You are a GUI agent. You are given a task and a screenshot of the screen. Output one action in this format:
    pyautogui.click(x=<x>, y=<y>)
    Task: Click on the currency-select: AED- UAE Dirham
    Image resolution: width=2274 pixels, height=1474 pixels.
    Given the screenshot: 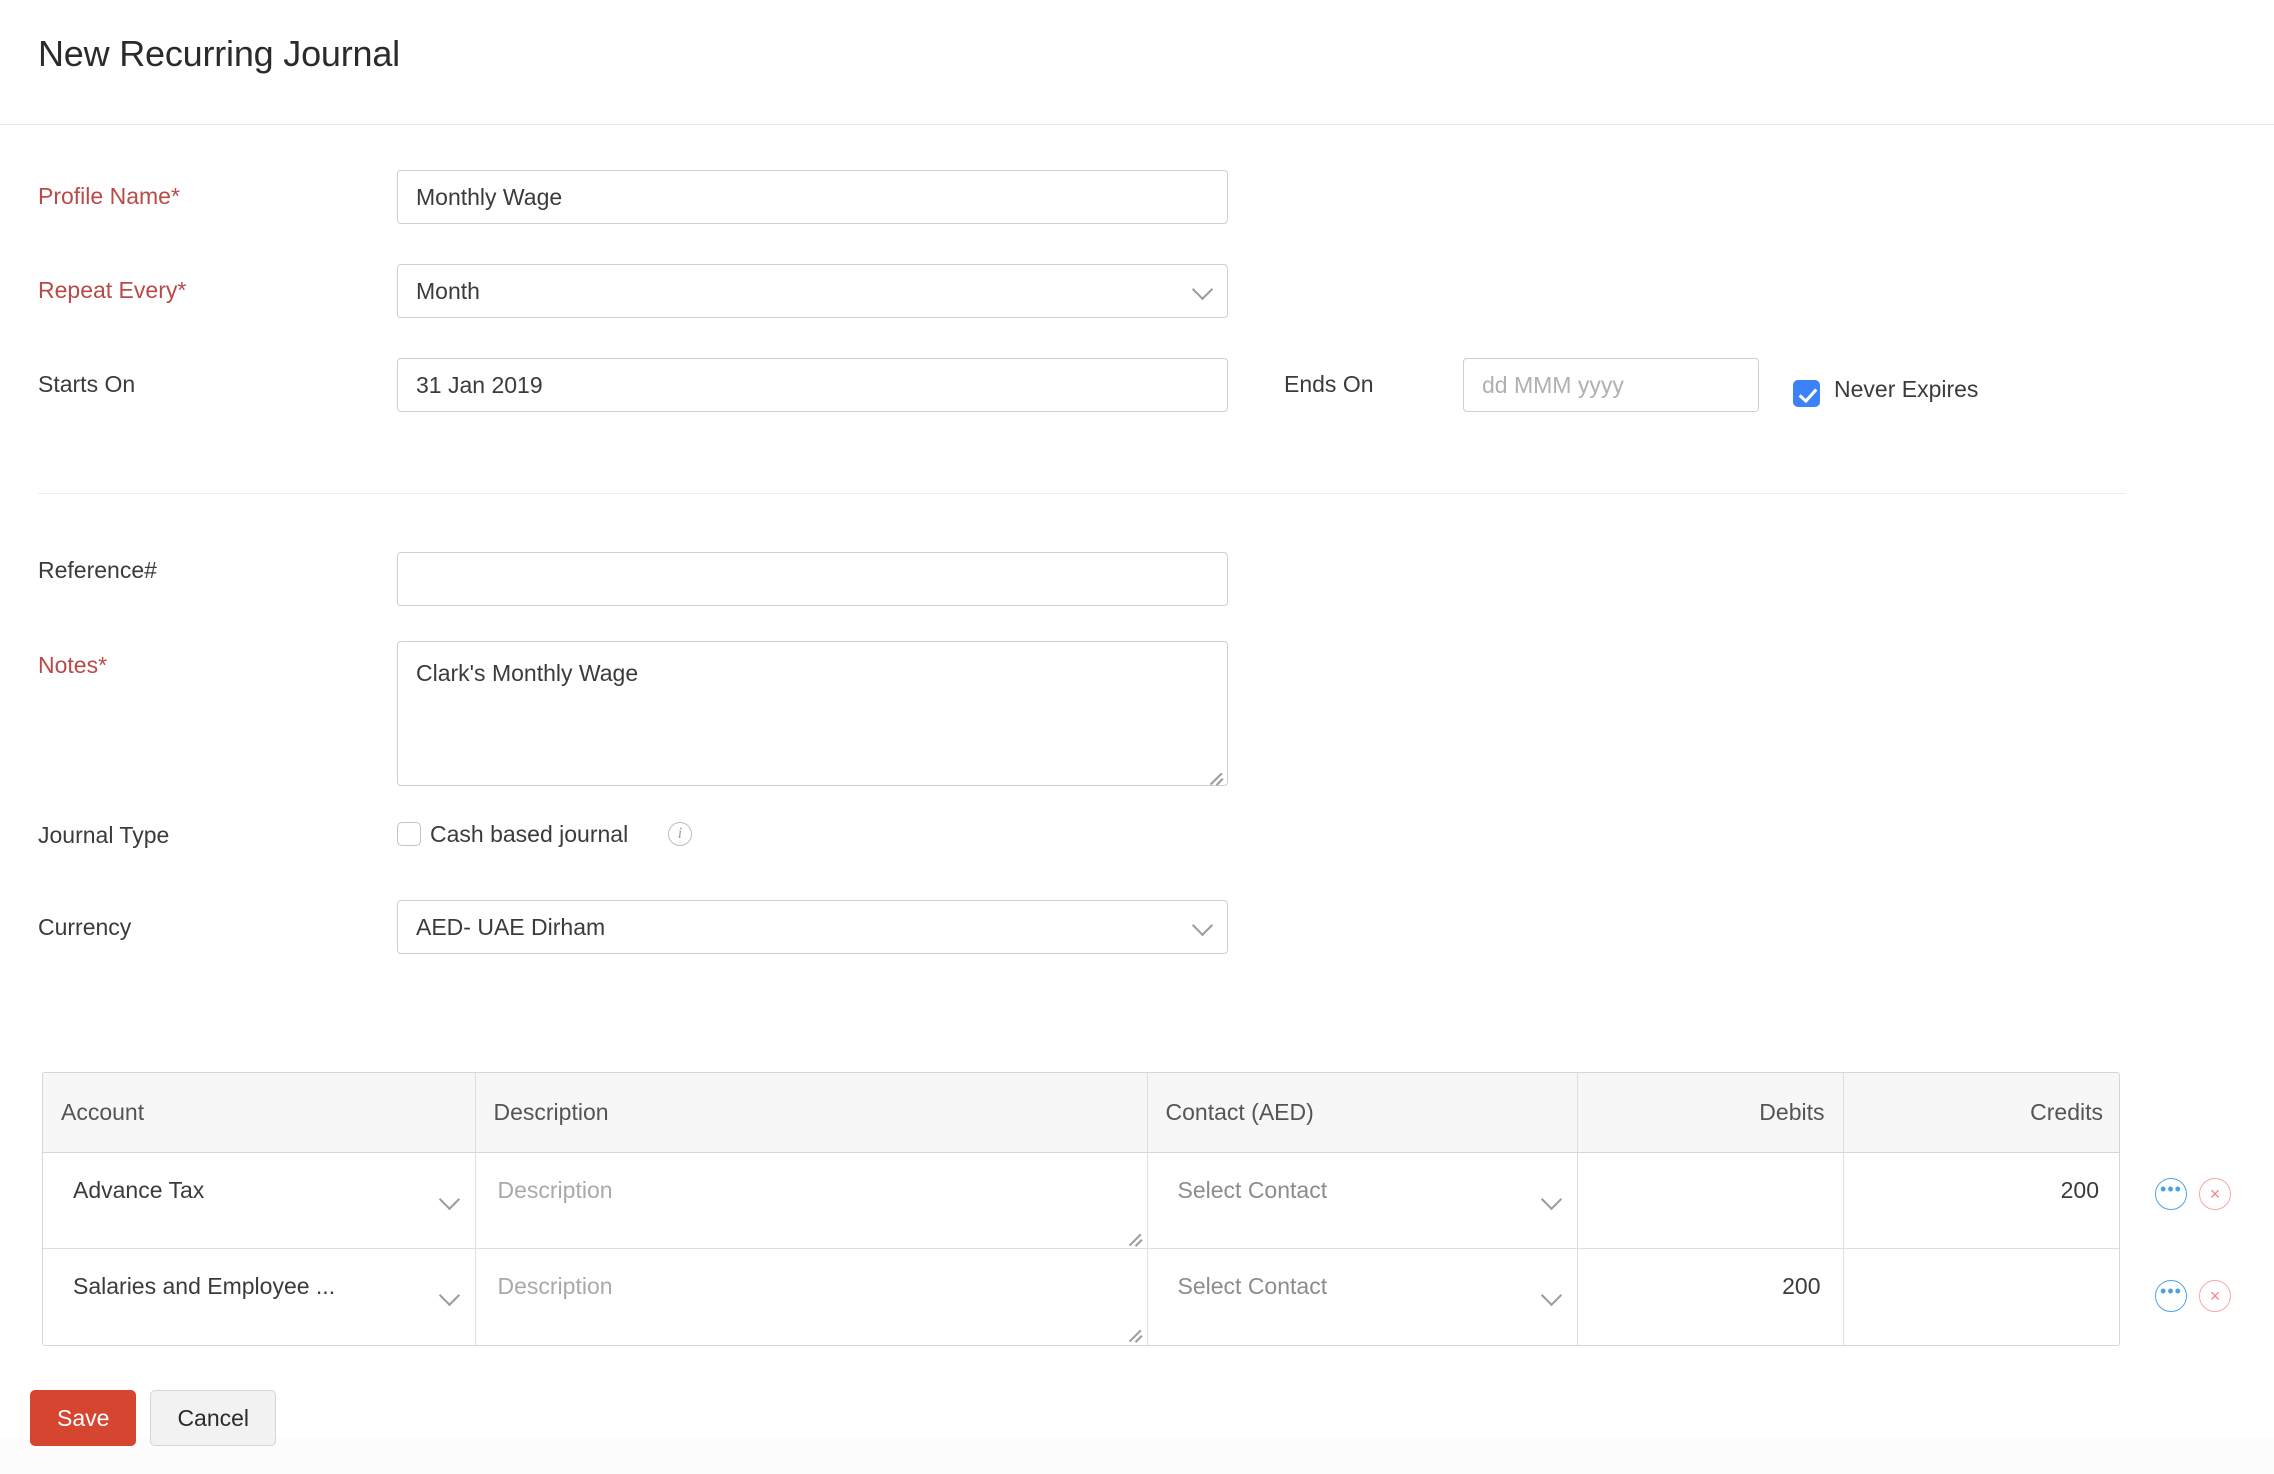 What is the action you would take?
    pyautogui.click(x=812, y=927)
    